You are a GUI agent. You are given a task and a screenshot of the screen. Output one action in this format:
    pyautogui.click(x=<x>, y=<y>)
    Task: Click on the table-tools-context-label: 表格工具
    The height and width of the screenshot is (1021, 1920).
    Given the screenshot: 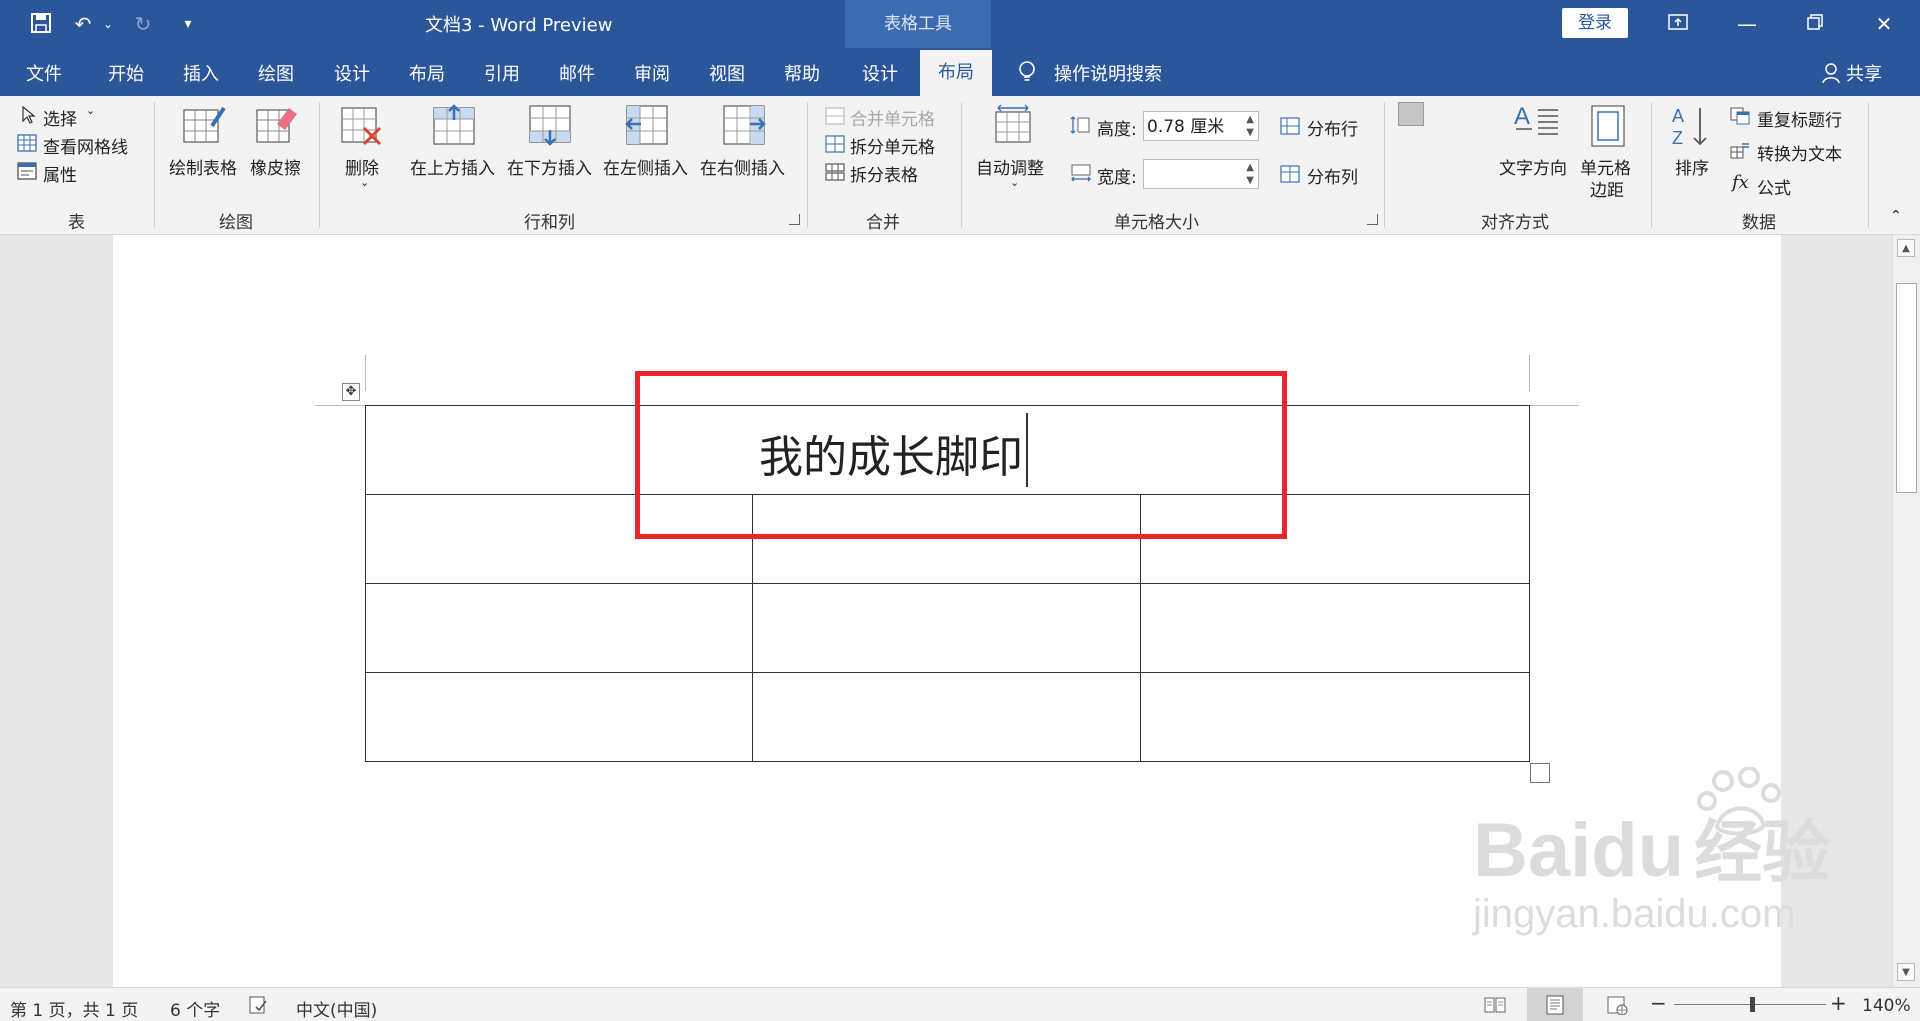 What is the action you would take?
    pyautogui.click(x=918, y=24)
    